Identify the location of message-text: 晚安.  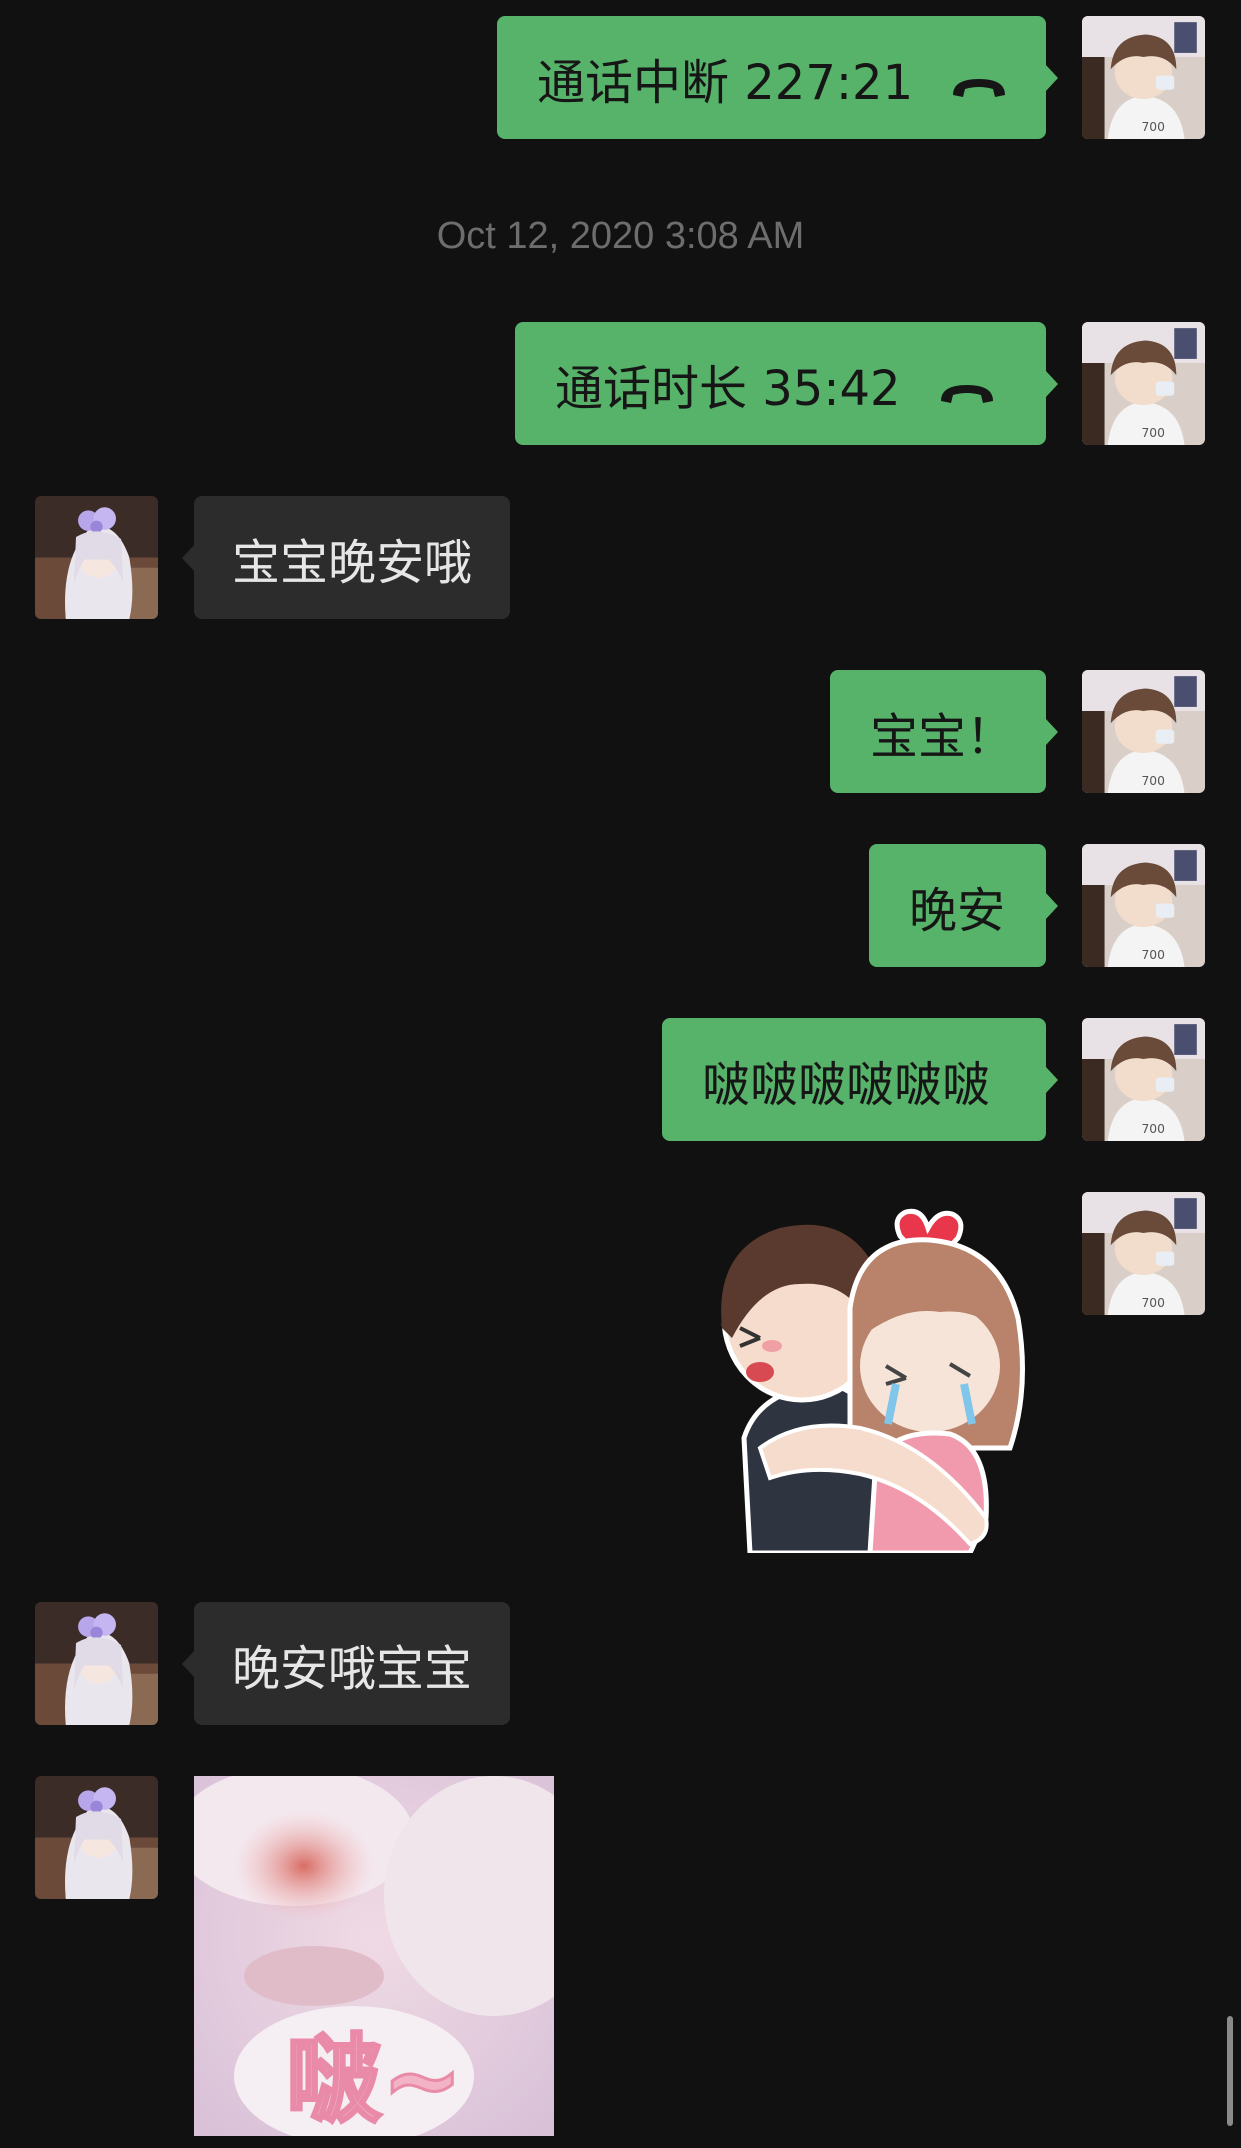
(957, 910).